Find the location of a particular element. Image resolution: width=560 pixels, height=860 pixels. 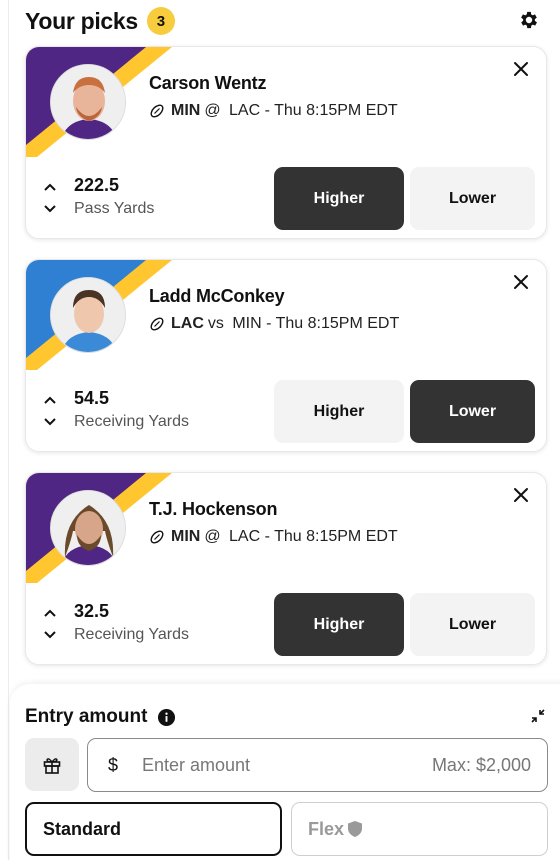

gift-icon is located at coordinates (52, 765).